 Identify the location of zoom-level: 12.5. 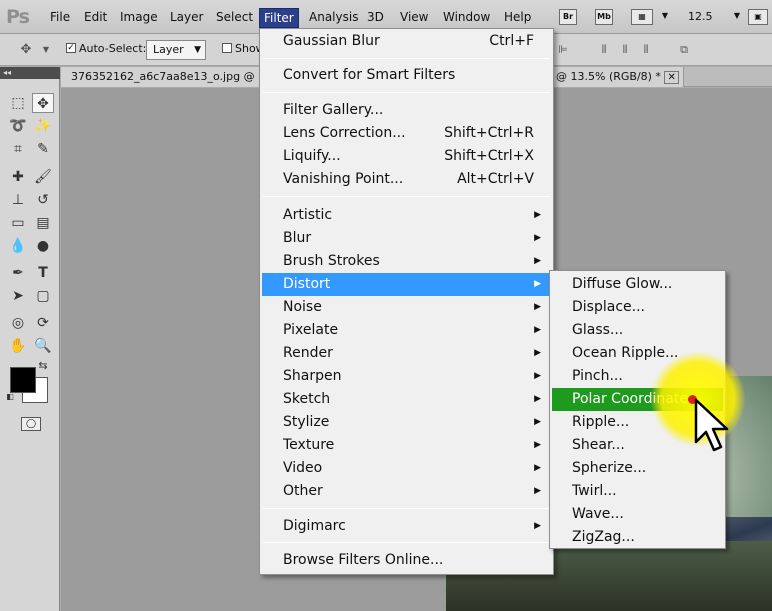
(700, 16).